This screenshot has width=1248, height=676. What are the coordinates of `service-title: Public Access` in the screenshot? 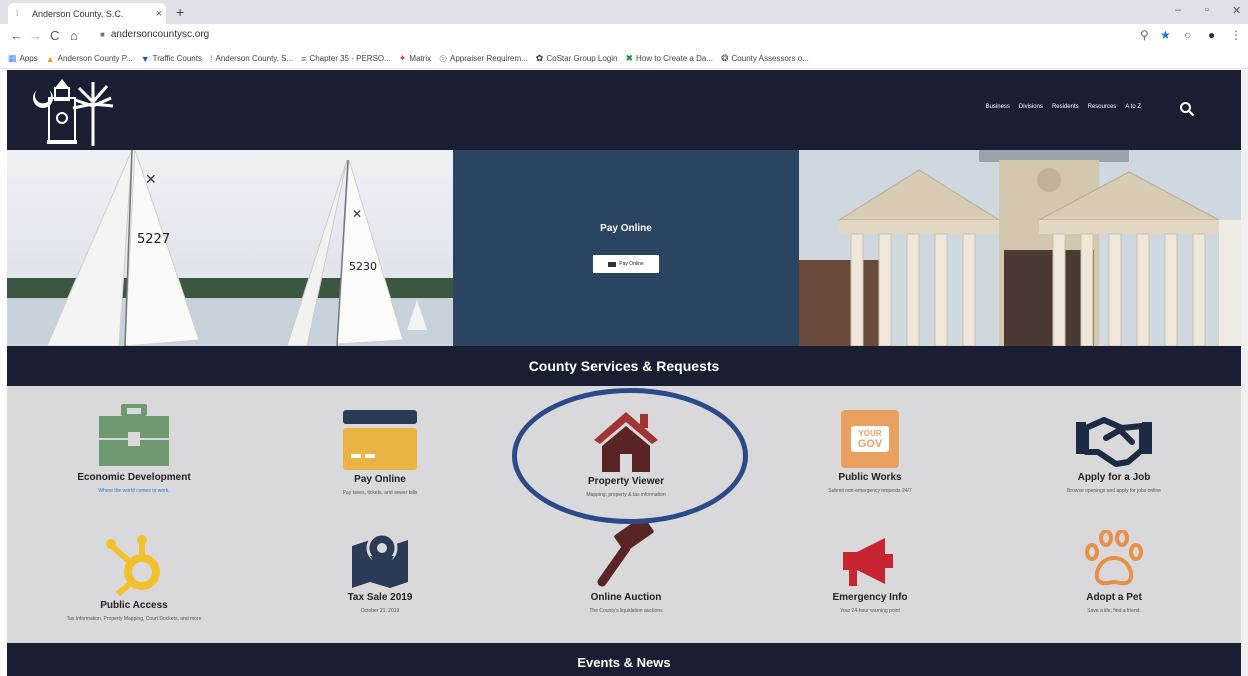 It's located at (134, 605).